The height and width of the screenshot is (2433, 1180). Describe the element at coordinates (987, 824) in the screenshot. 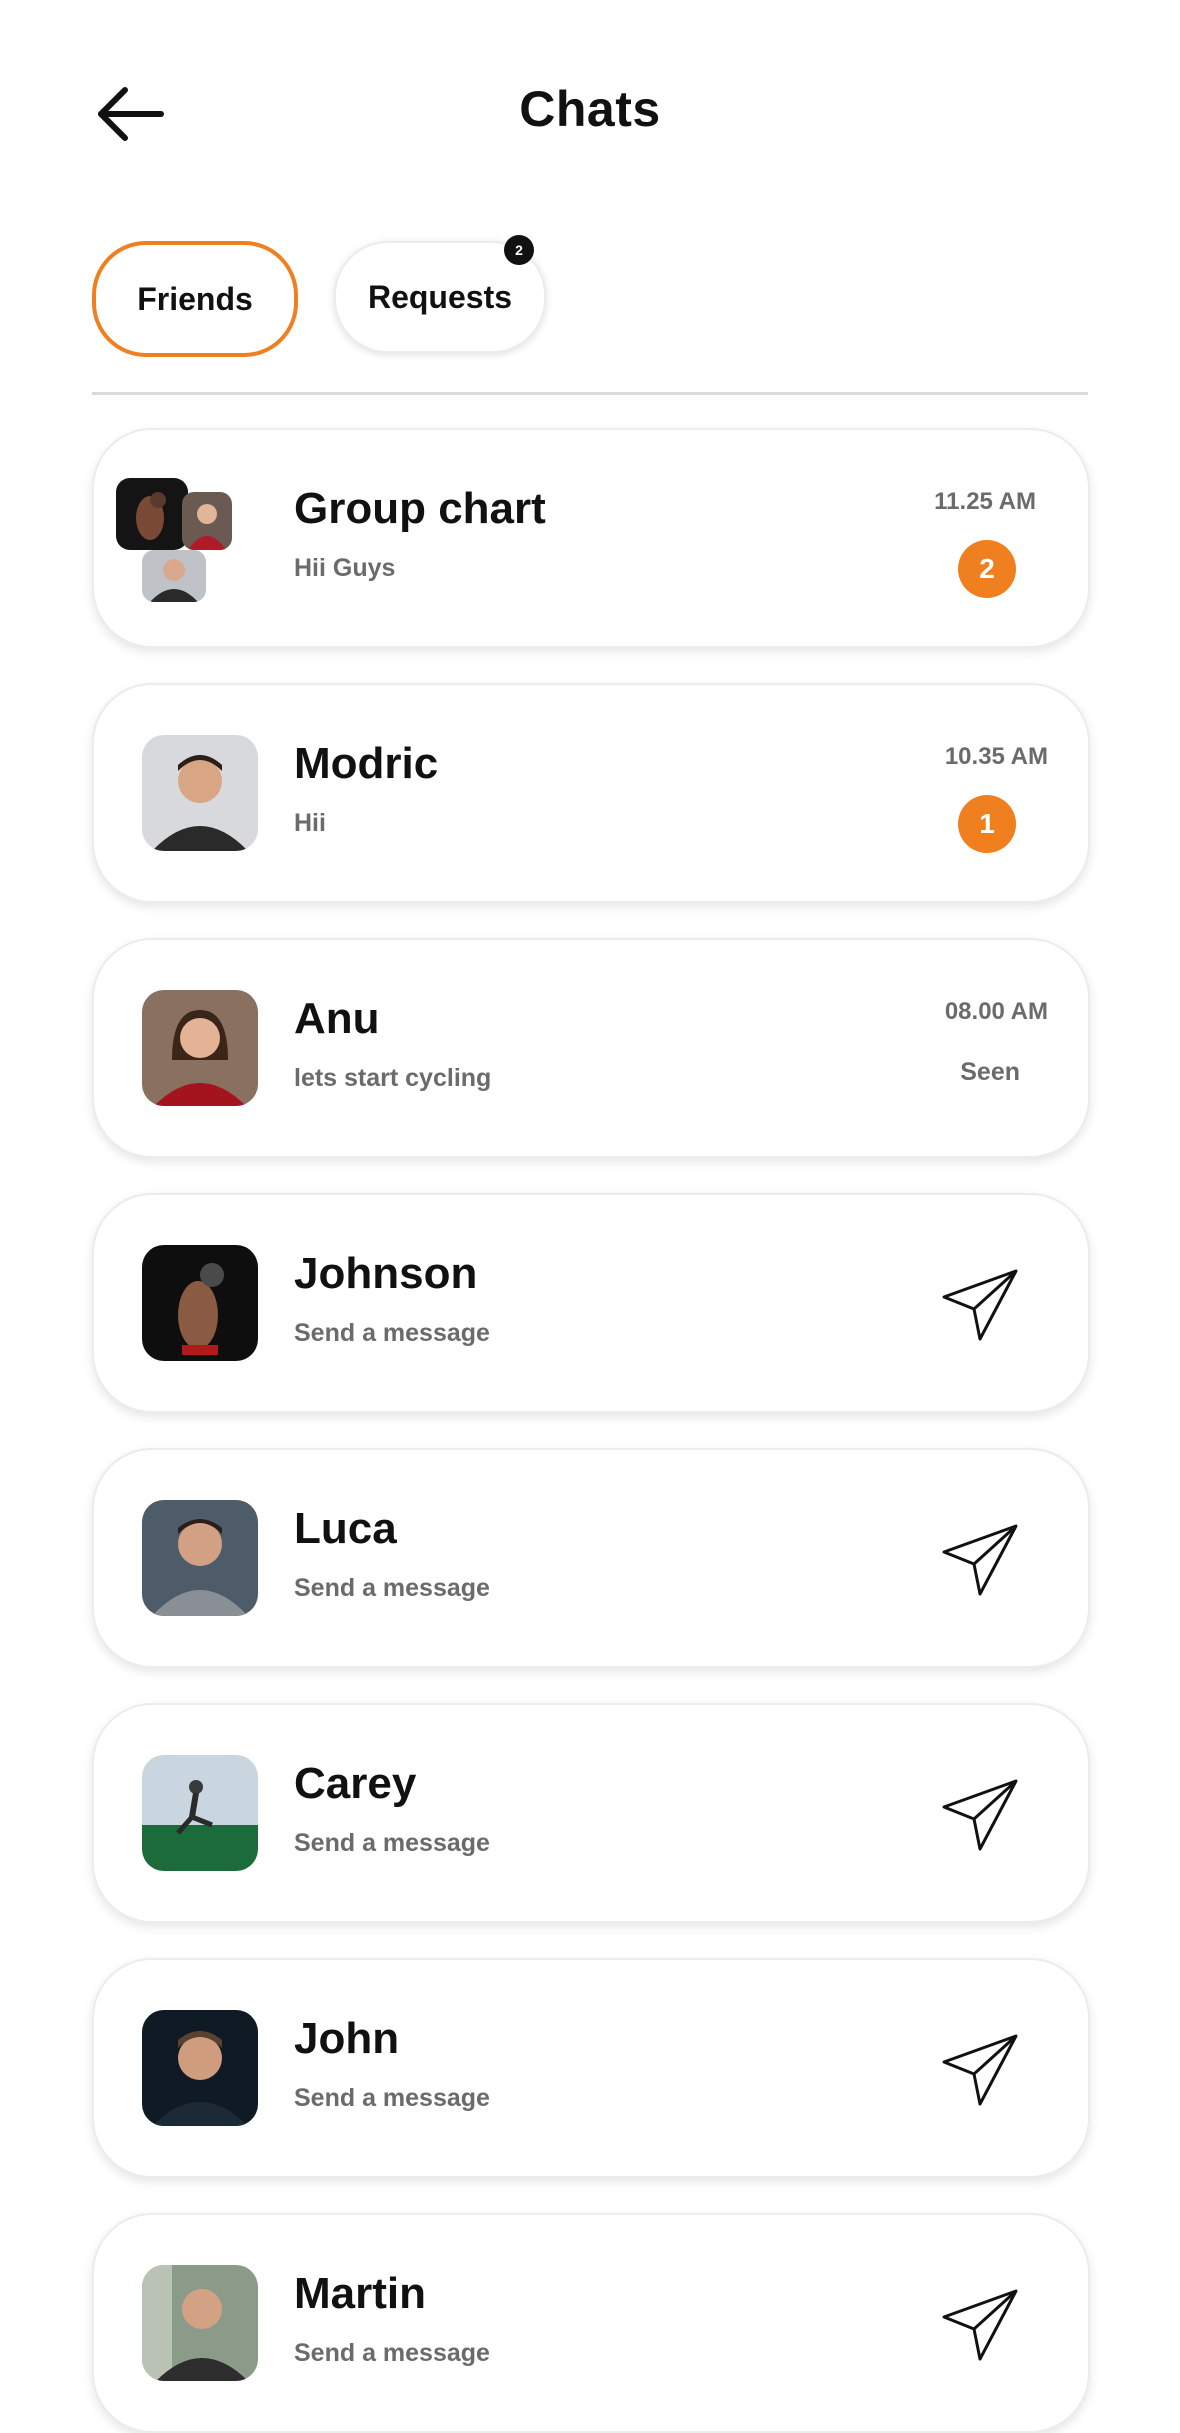

I see `unread-badge: 1` at that location.